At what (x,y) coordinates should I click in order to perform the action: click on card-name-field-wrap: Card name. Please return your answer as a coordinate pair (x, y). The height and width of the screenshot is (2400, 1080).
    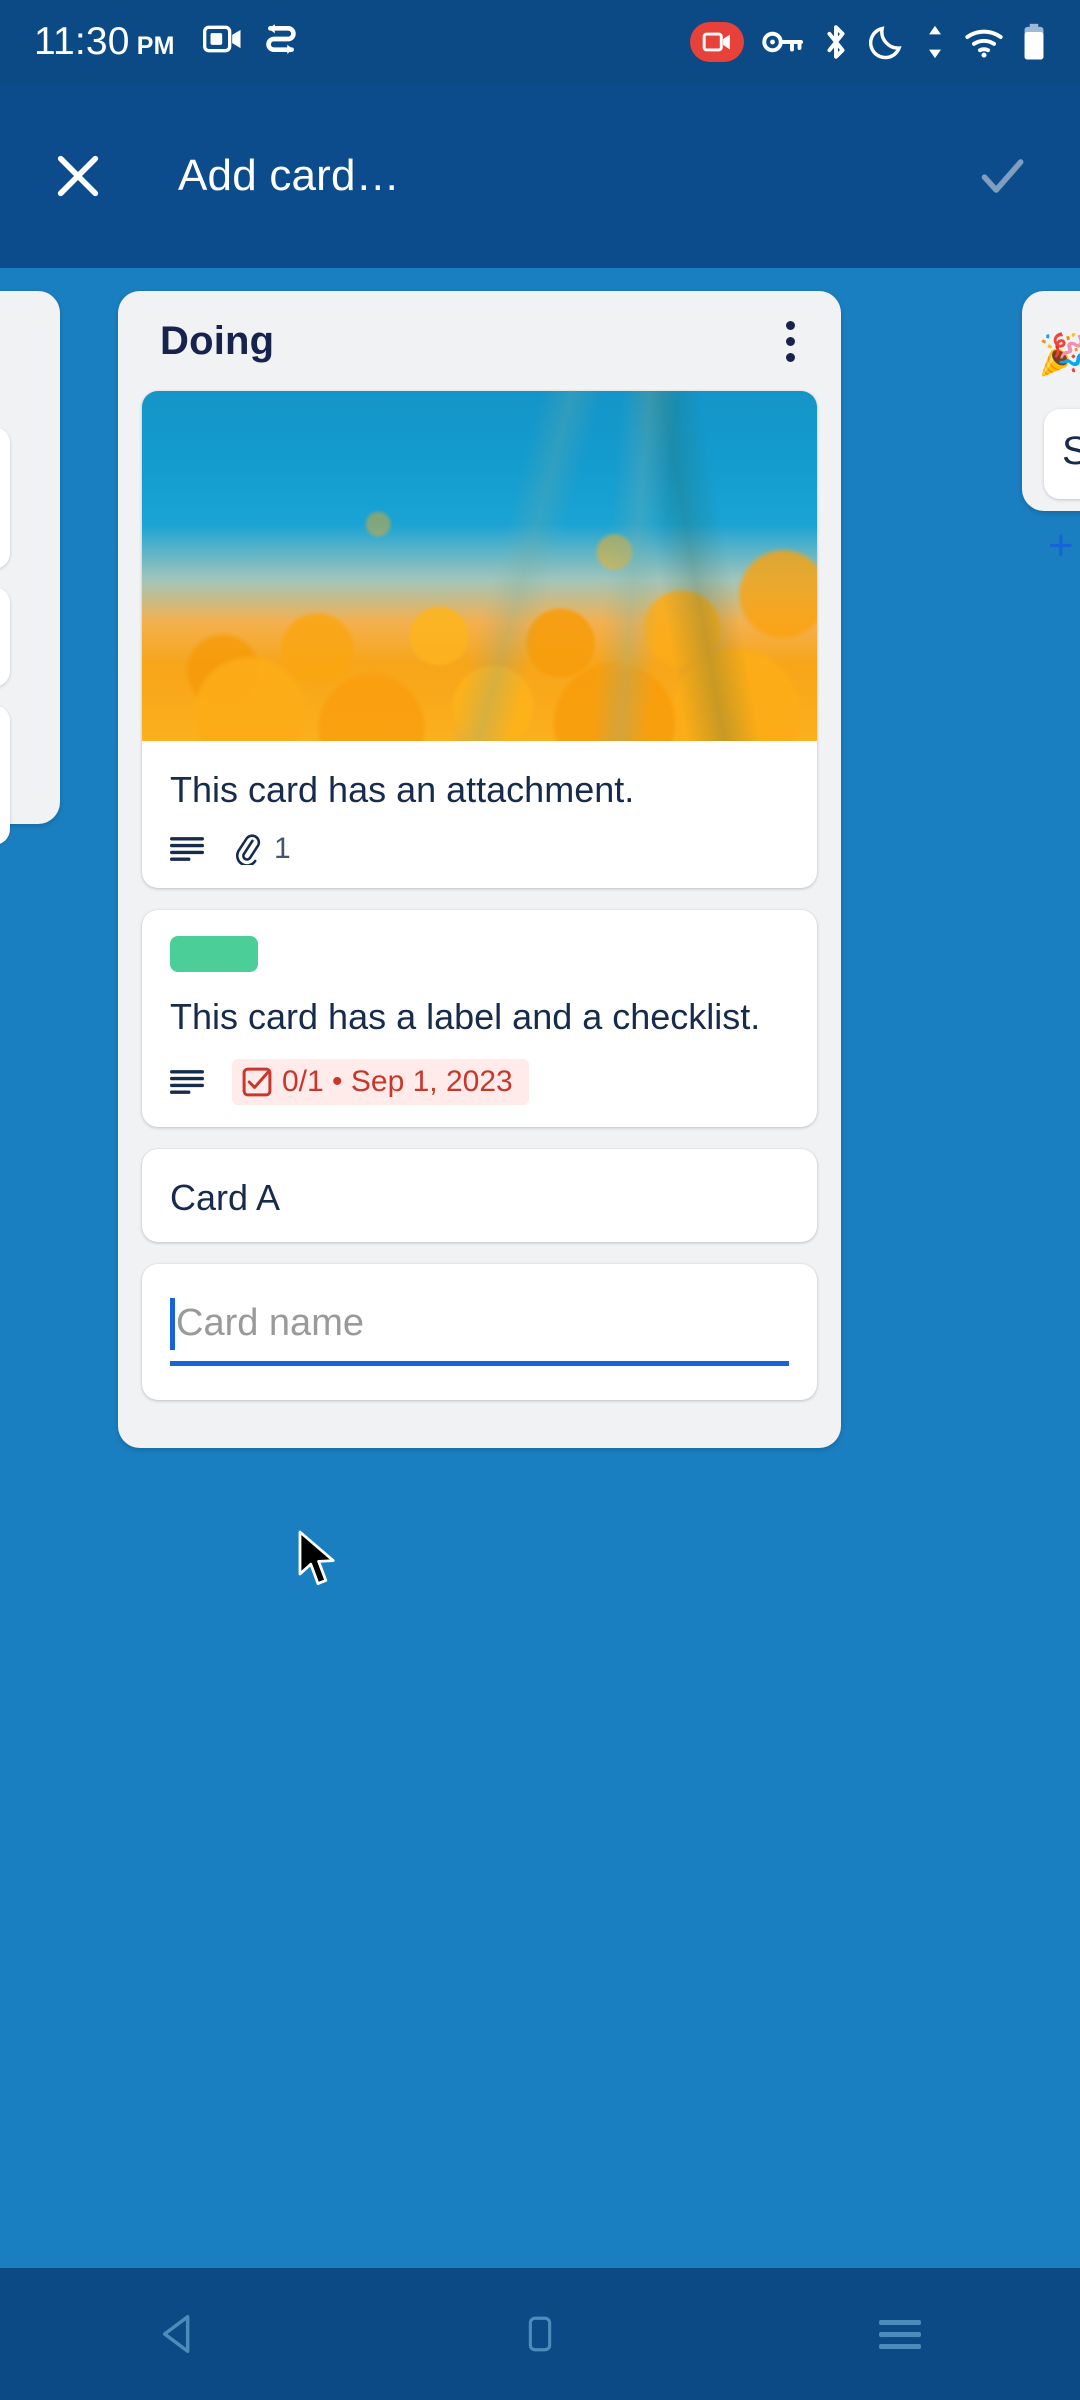
    Looking at the image, I should click on (479, 1334).